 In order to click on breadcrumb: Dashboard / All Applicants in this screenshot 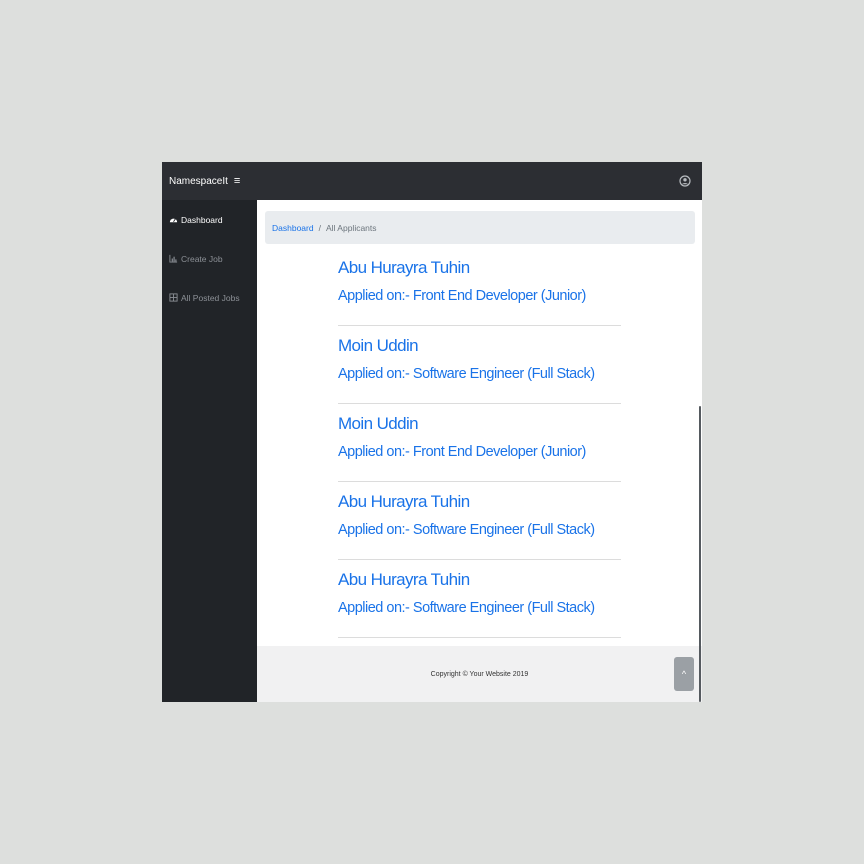, I will do `click(480, 227)`.